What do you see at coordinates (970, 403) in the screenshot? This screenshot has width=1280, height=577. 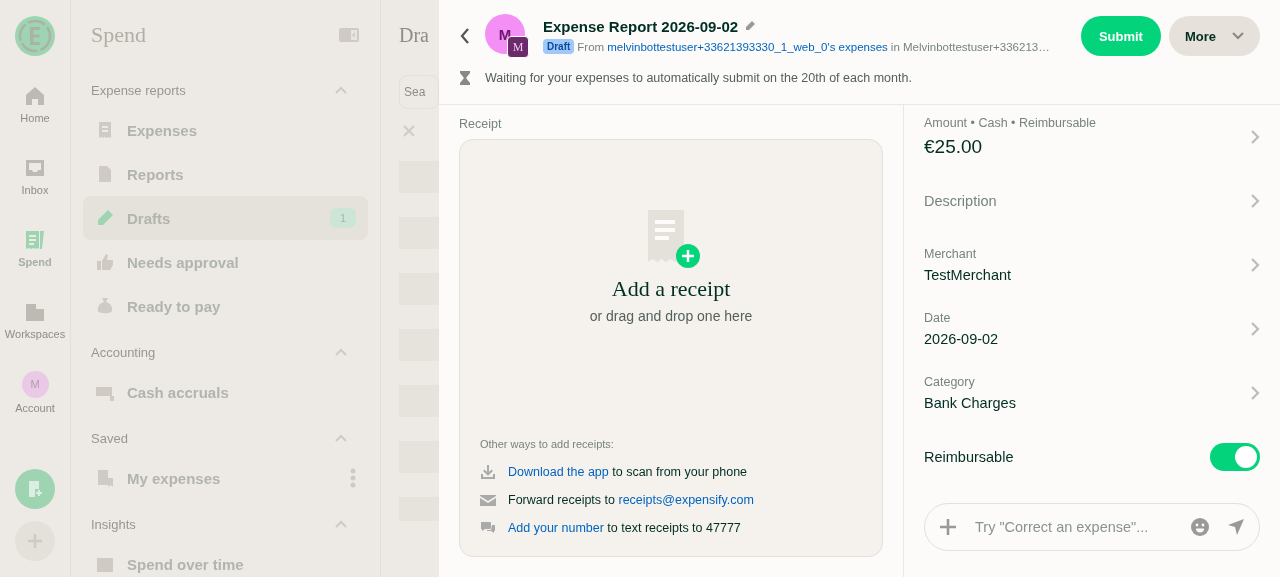 I see `field-value: Bank Charges` at bounding box center [970, 403].